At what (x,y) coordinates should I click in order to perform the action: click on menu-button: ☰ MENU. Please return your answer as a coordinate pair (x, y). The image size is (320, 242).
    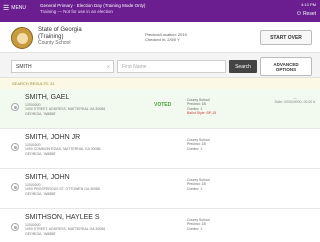
    Looking at the image, I should click on (15, 8).